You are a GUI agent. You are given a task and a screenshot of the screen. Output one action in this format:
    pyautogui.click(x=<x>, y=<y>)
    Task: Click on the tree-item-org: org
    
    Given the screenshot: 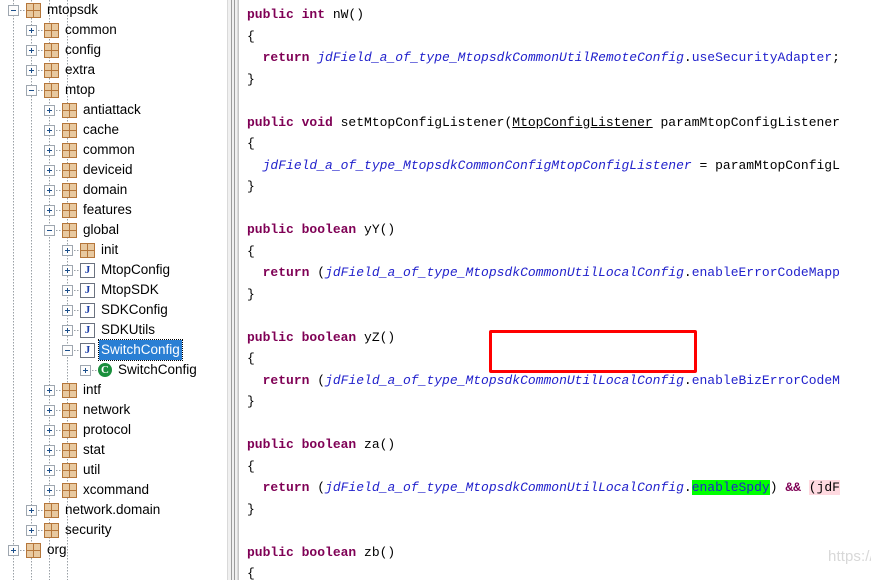 What is the action you would take?
    pyautogui.click(x=113, y=550)
    